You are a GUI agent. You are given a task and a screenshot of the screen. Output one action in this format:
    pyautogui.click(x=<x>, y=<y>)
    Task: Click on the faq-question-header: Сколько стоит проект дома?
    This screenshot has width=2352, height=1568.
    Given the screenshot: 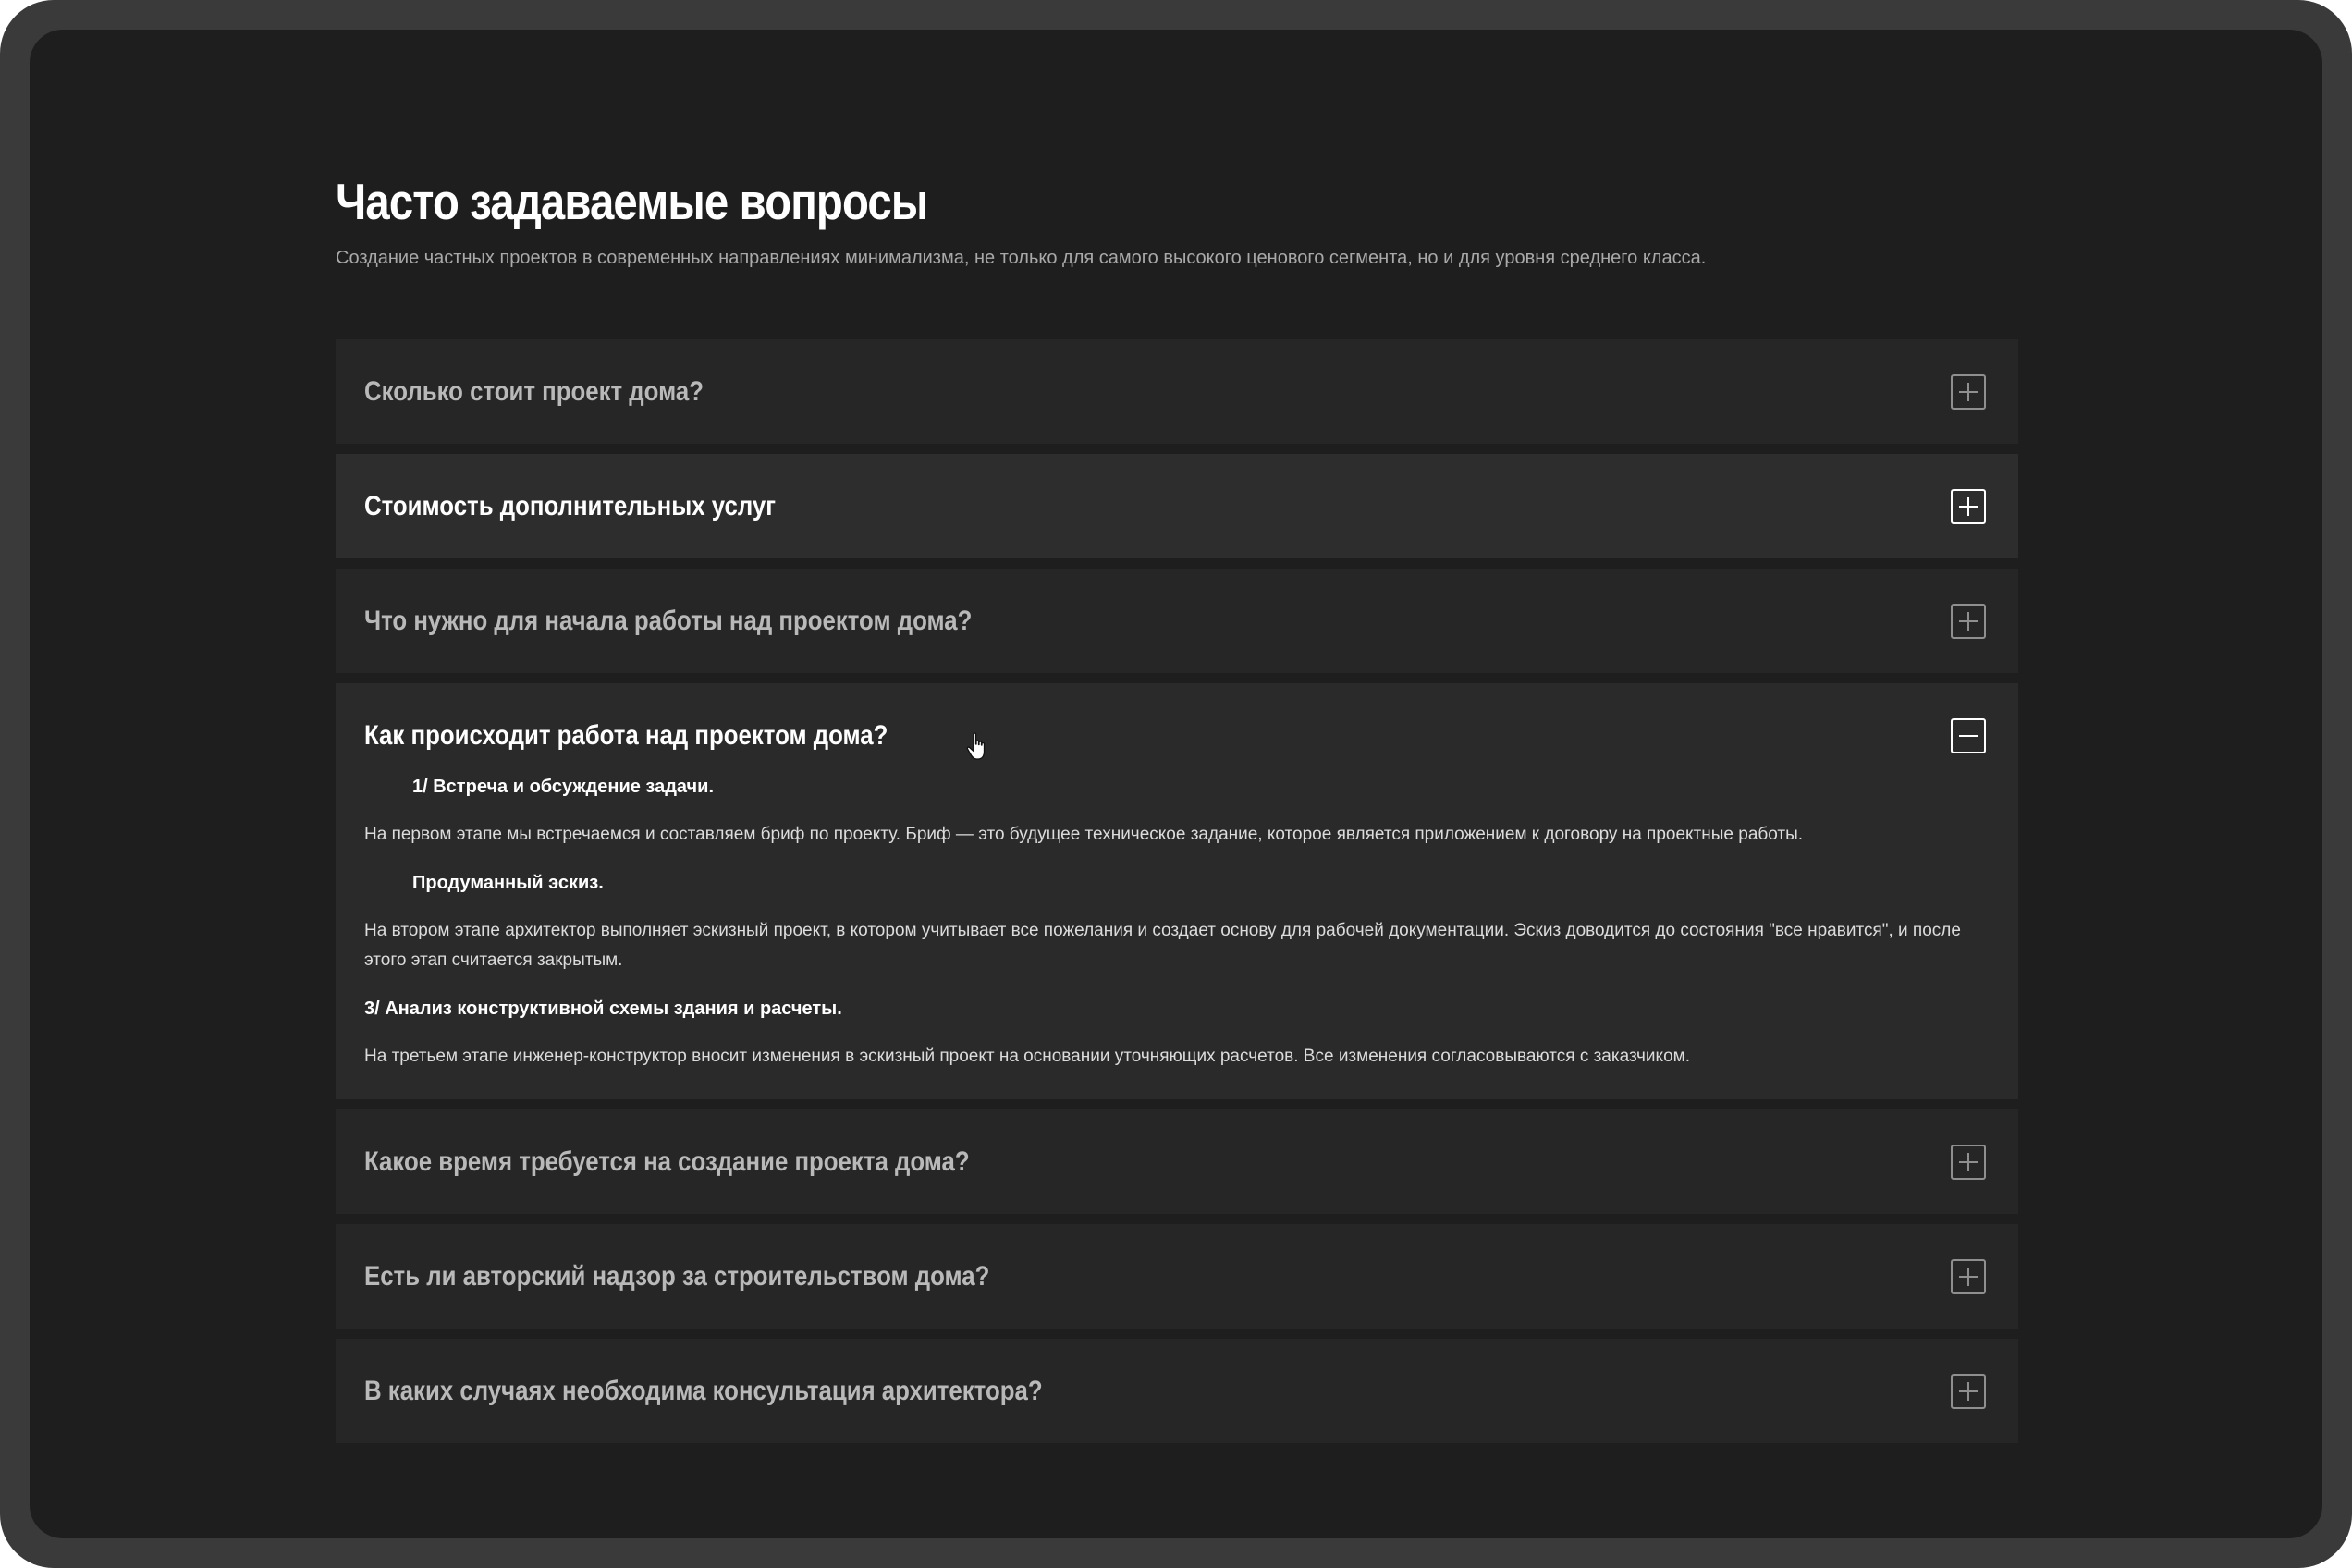 What is the action you would take?
    pyautogui.click(x=1177, y=391)
    